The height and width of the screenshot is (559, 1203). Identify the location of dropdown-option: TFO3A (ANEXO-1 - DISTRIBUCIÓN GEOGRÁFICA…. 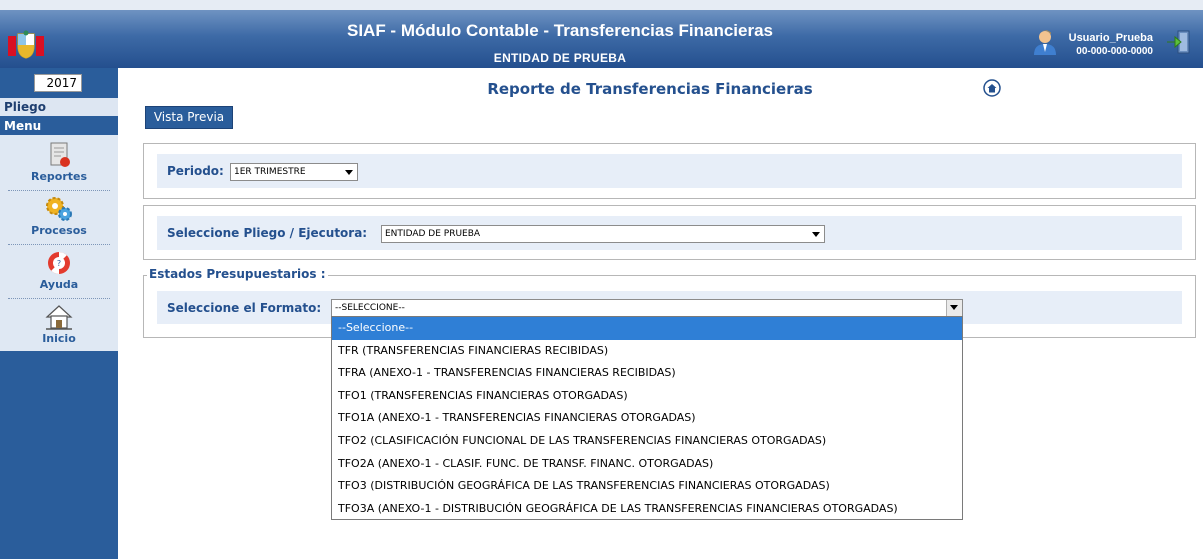
(647, 509).